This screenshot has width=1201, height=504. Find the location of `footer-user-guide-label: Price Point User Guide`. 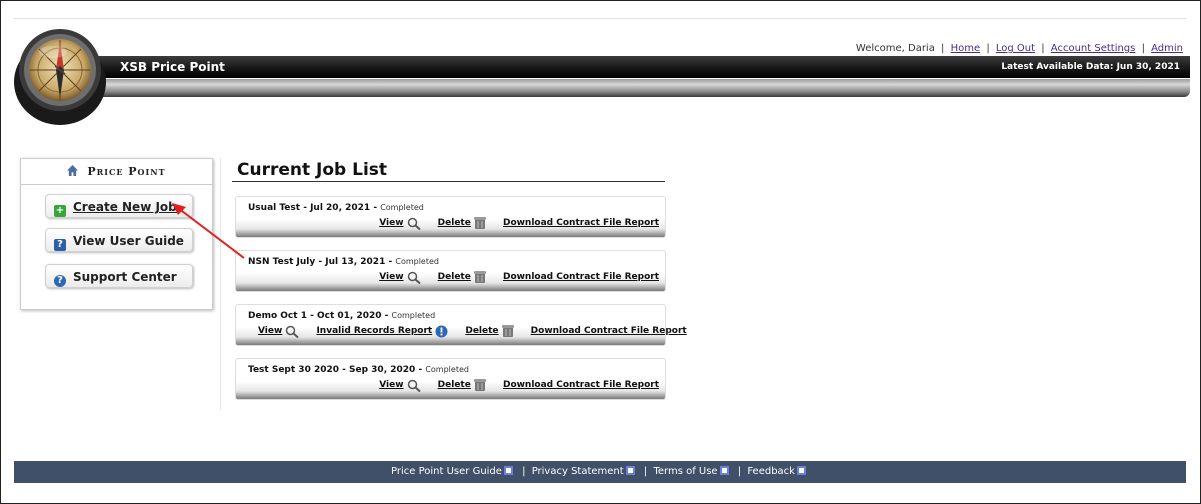

footer-user-guide-label: Price Point User Guide is located at coordinates (446, 471).